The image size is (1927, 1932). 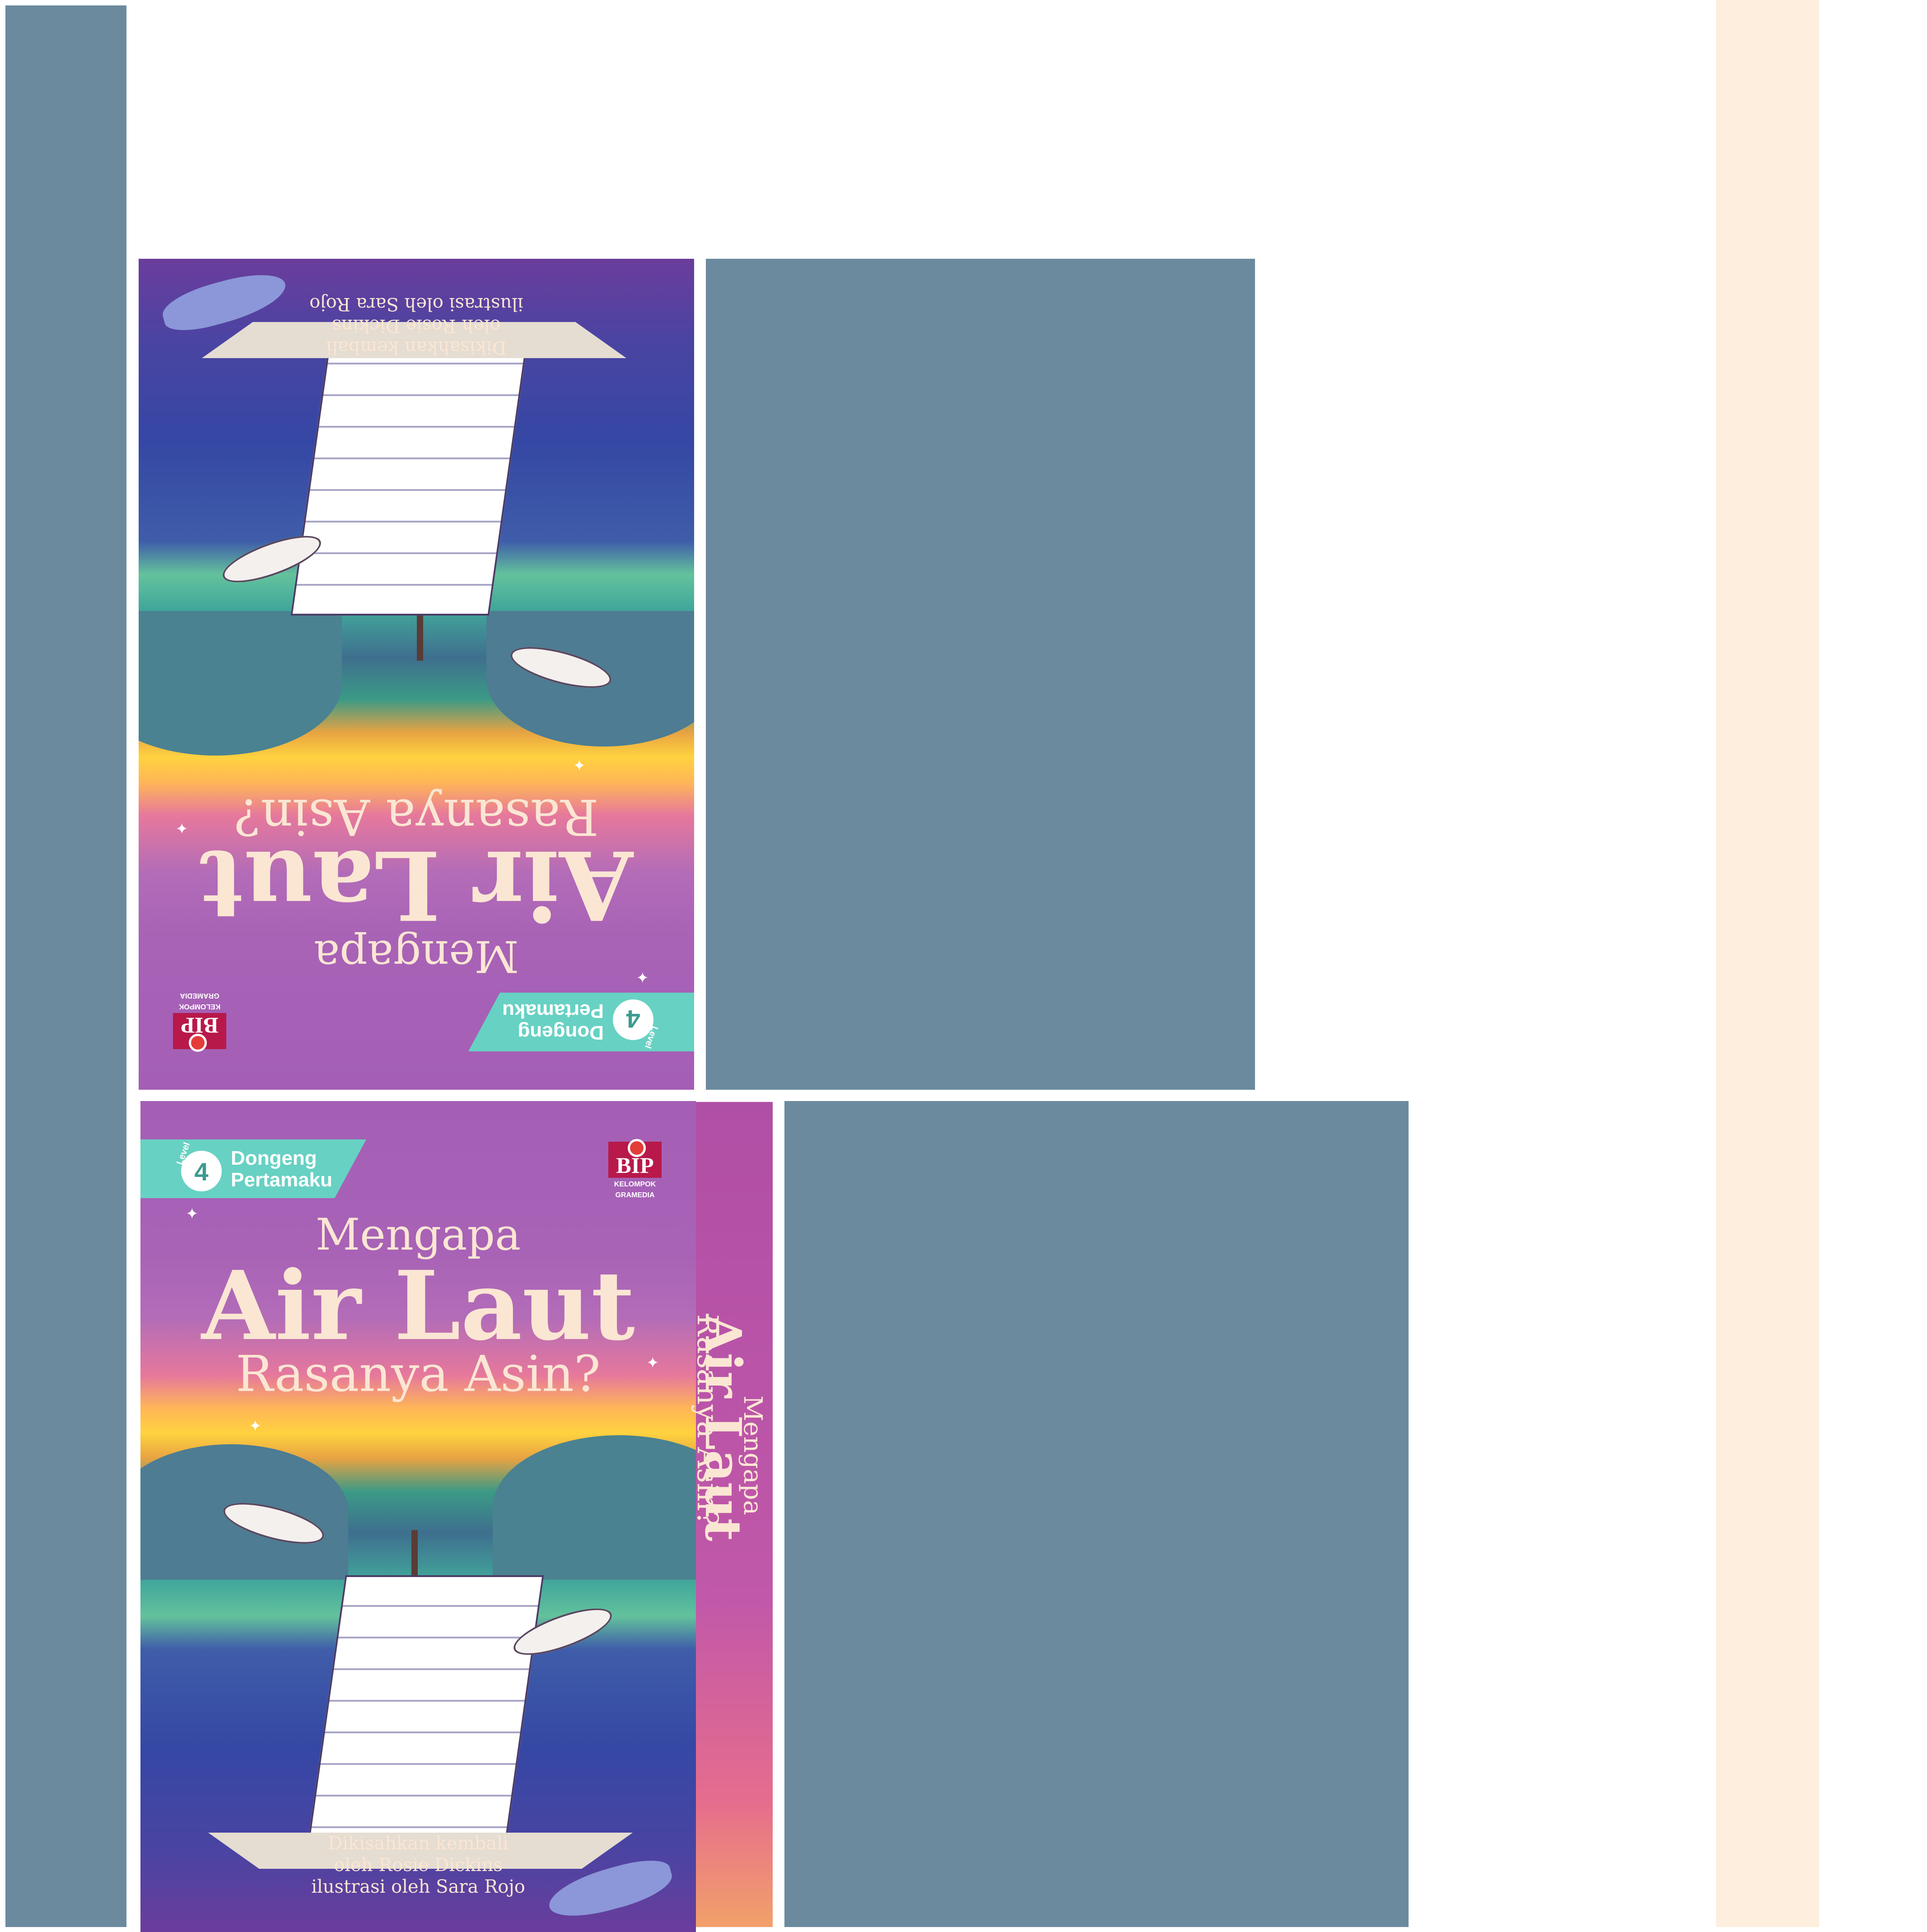 What do you see at coordinates (1096, 1514) in the screenshot?
I see `slate-panel-bottom` at bounding box center [1096, 1514].